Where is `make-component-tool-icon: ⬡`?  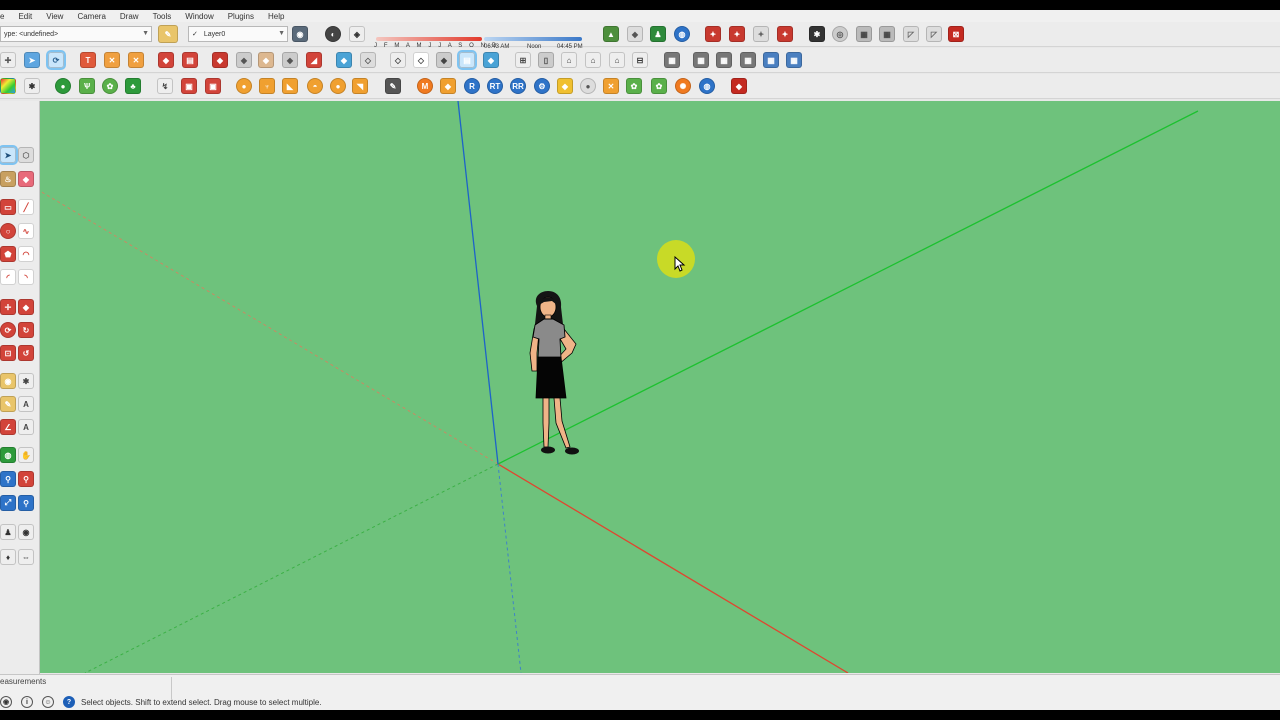 make-component-tool-icon: ⬡ is located at coordinates (26, 155).